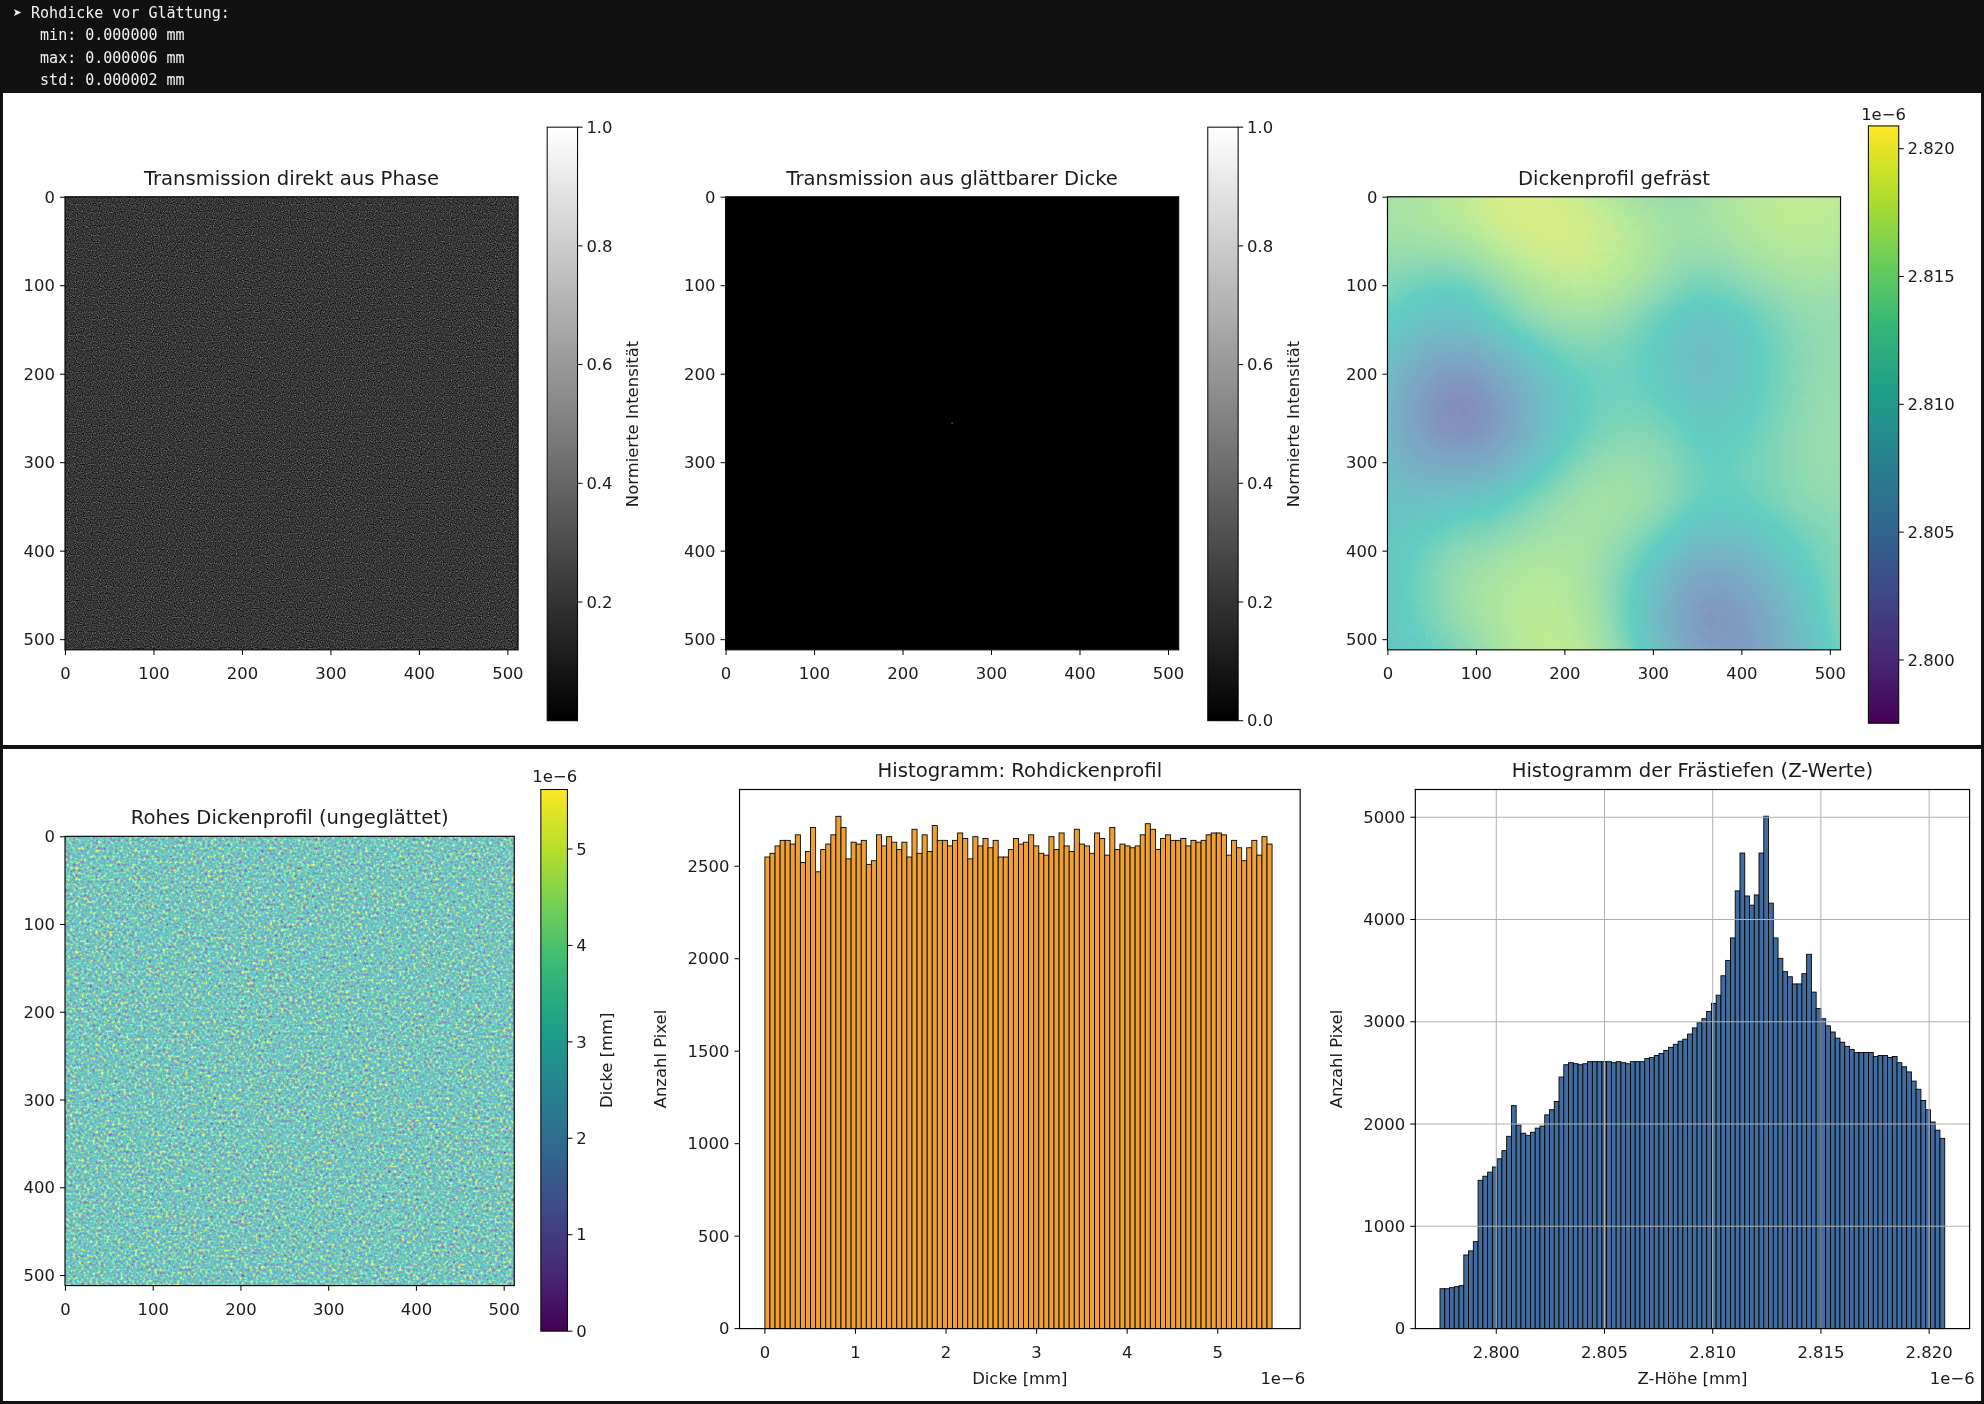 The image size is (1984, 1404). What do you see at coordinates (1384, 1022) in the screenshot?
I see `tick-label: 3000` at bounding box center [1384, 1022].